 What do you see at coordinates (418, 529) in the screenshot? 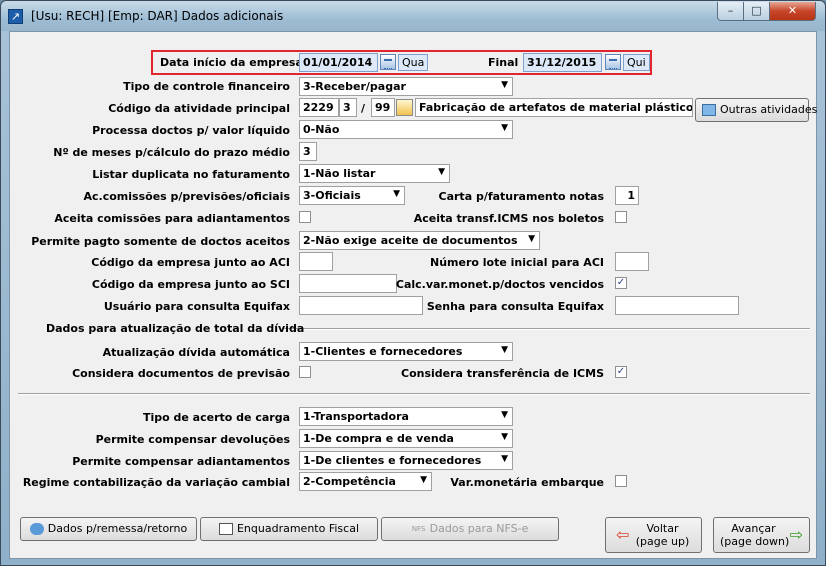
I see `nfs-icon: NFS` at bounding box center [418, 529].